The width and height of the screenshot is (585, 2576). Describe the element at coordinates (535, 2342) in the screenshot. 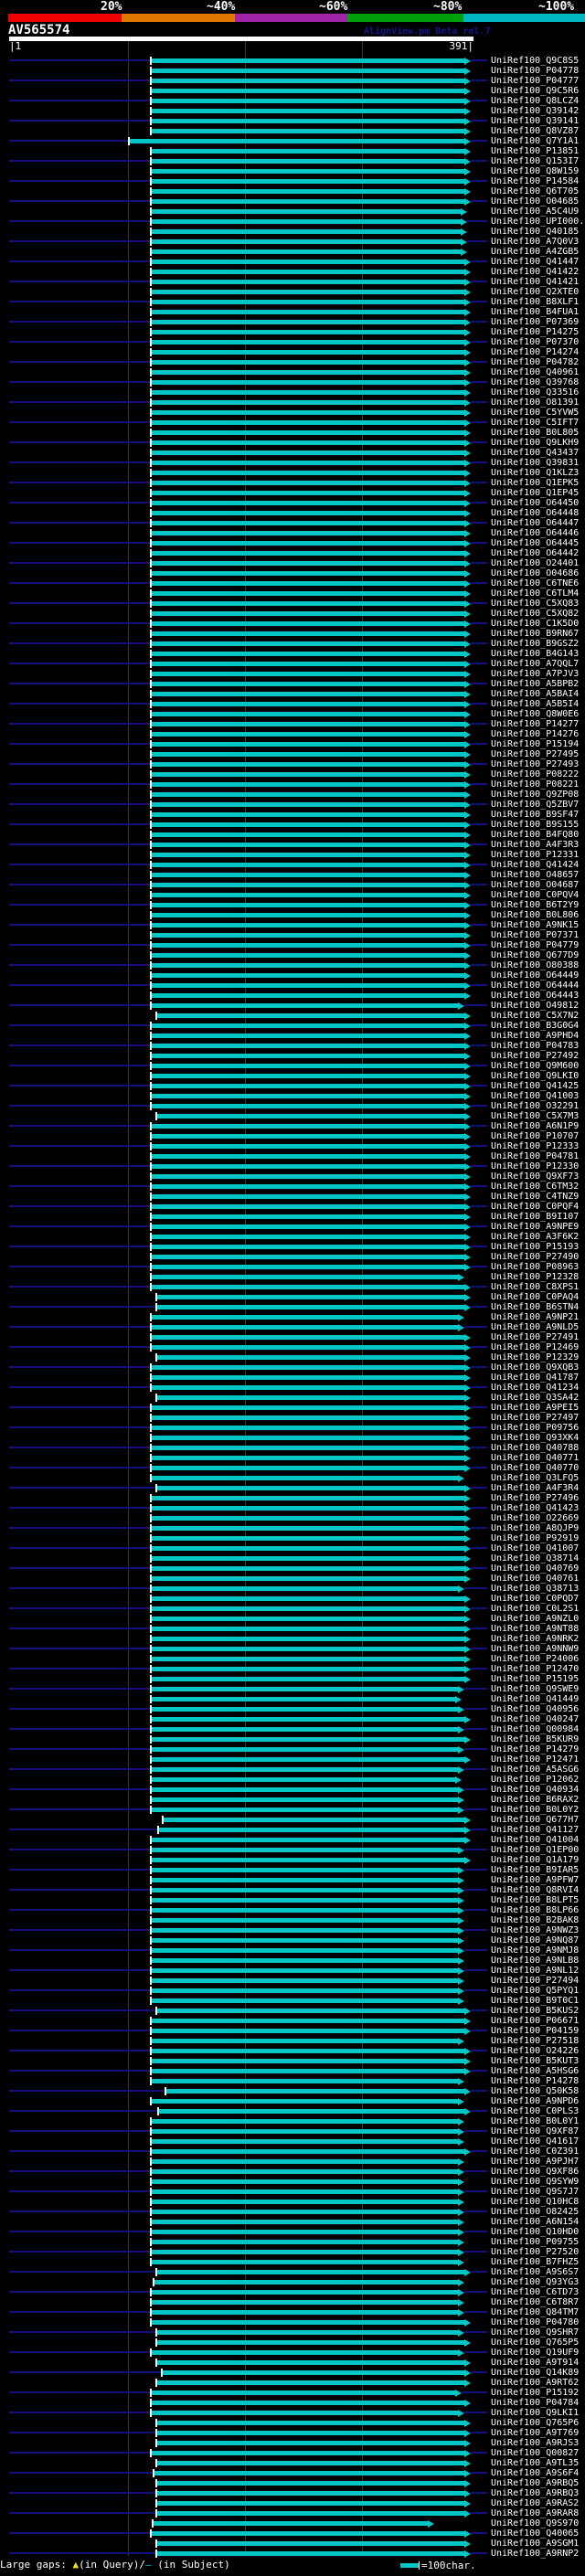

I see `subject-id-label: UniRef100_Q765P5` at that location.